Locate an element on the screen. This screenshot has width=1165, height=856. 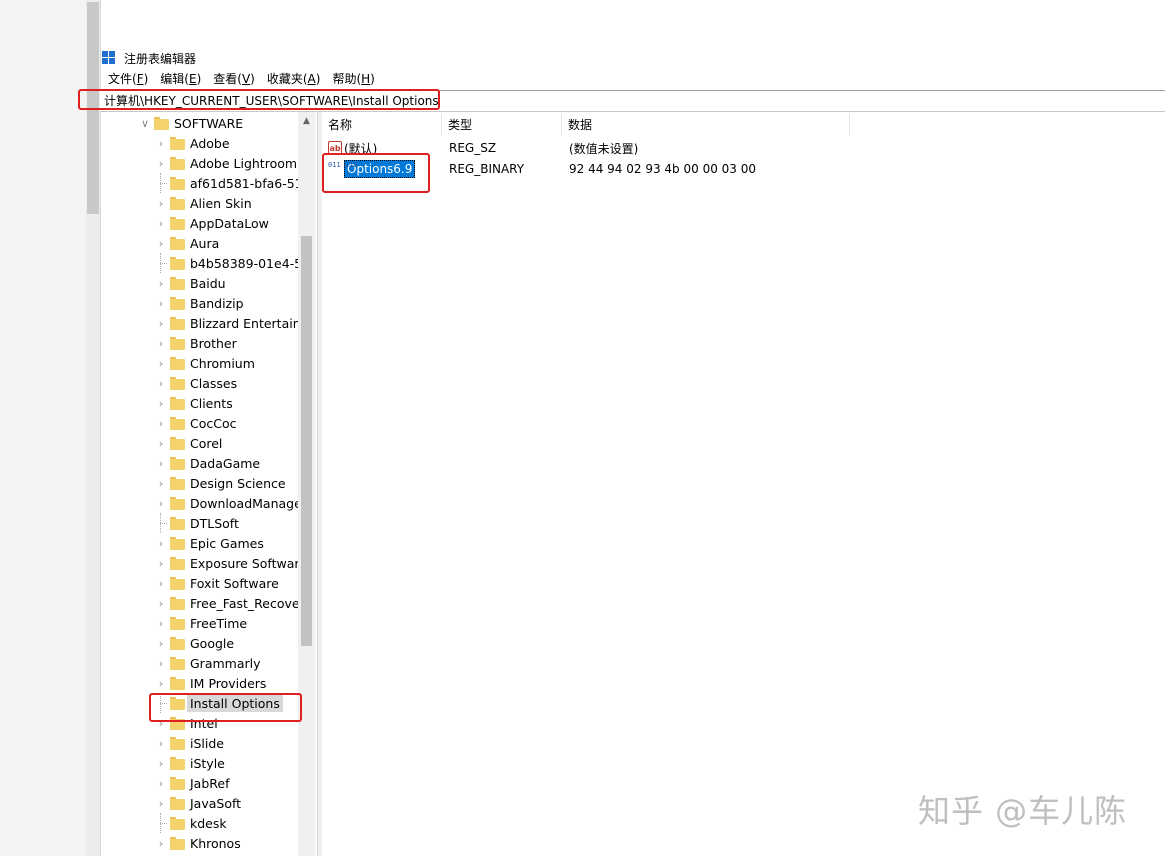
tree-item: › iStyle is located at coordinates (189, 763).